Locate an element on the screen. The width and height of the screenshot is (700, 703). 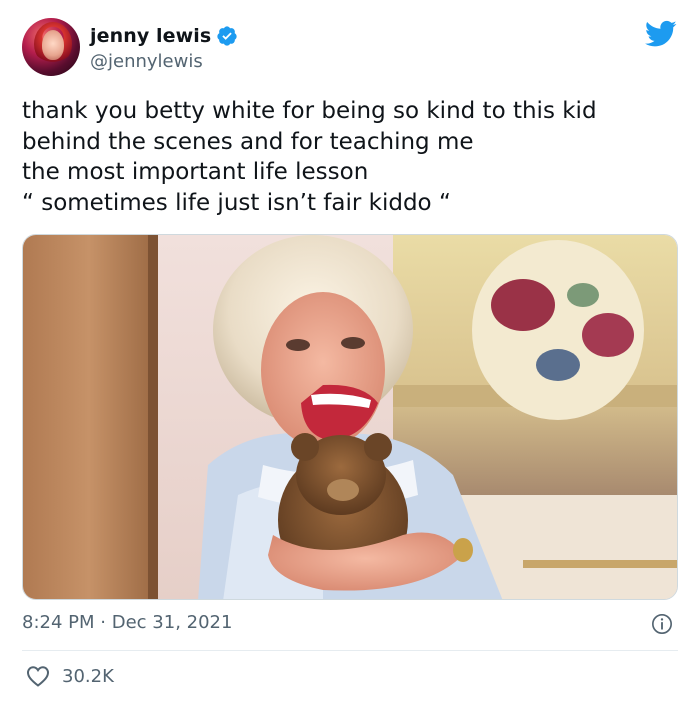
info-icon is located at coordinates (662, 624).